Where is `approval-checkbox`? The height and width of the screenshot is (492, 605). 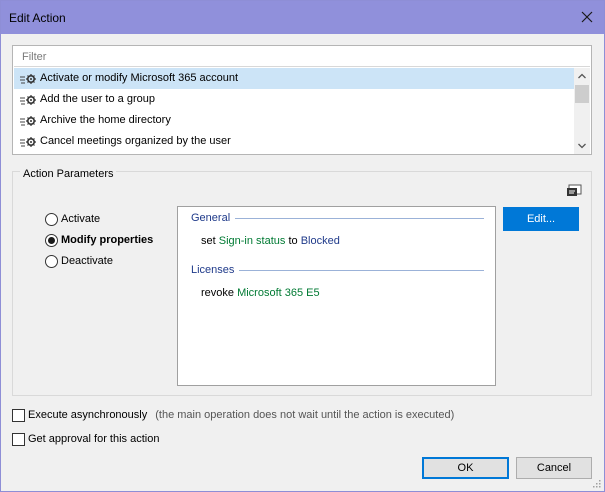
approval-checkbox is located at coordinates (18, 439).